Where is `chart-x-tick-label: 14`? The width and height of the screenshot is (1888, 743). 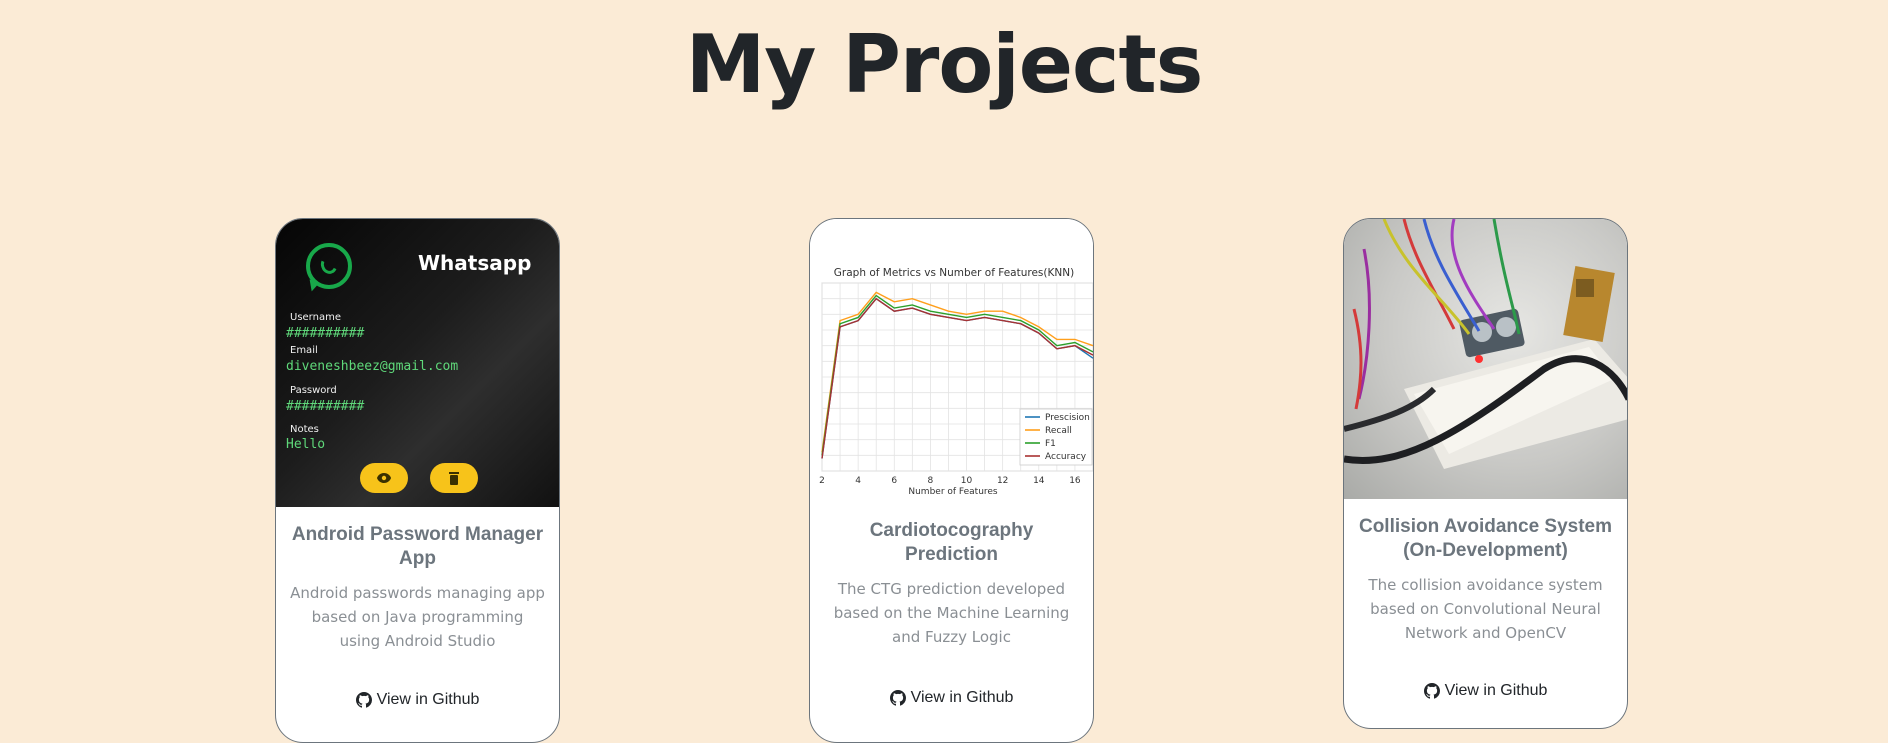
chart-x-tick-label: 14 is located at coordinates (1039, 481).